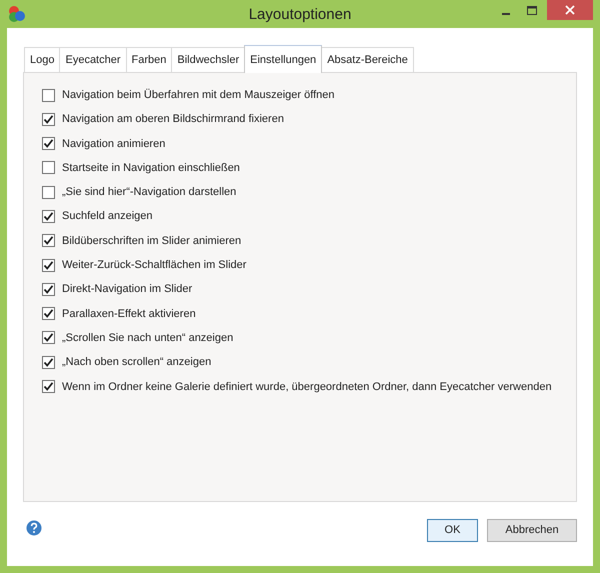  I want to click on tab: Logo, so click(42, 59).